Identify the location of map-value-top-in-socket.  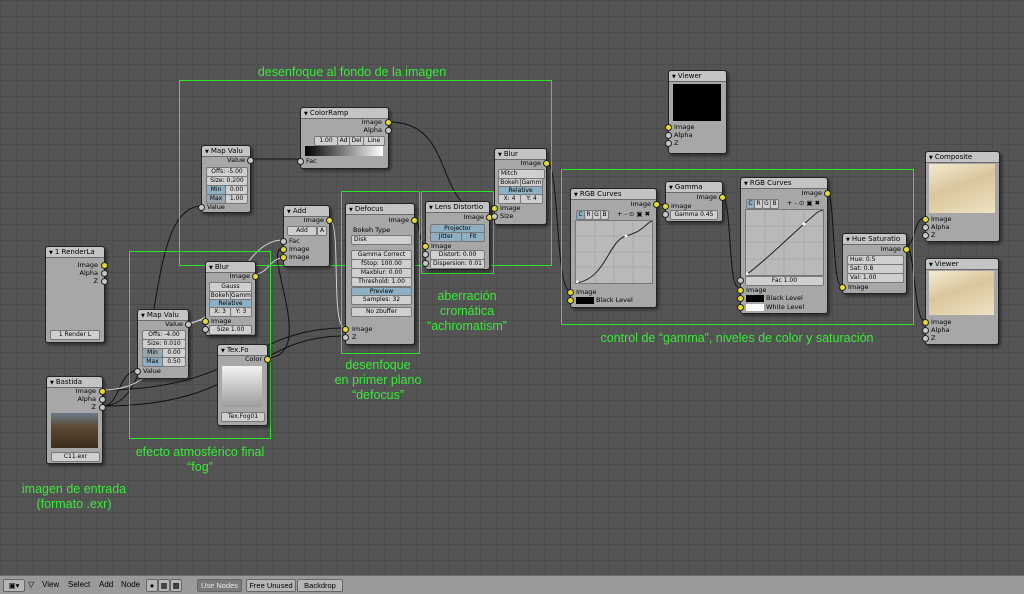
(201, 207).